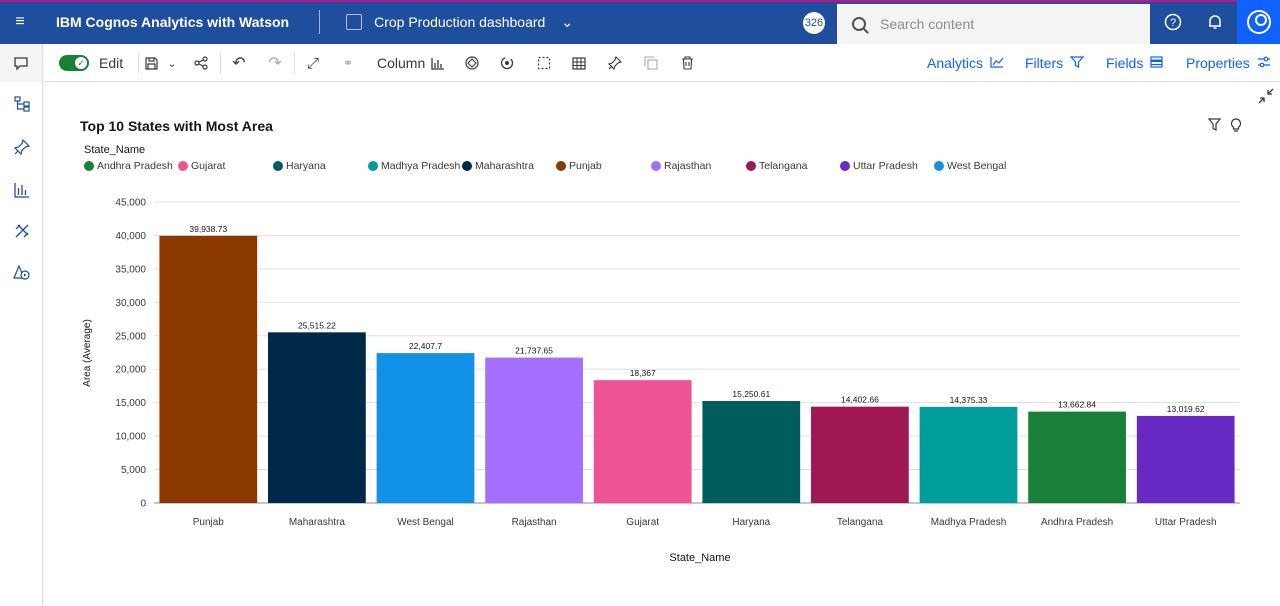 This screenshot has height=606, width=1280. I want to click on bell-icon, so click(1215, 22).